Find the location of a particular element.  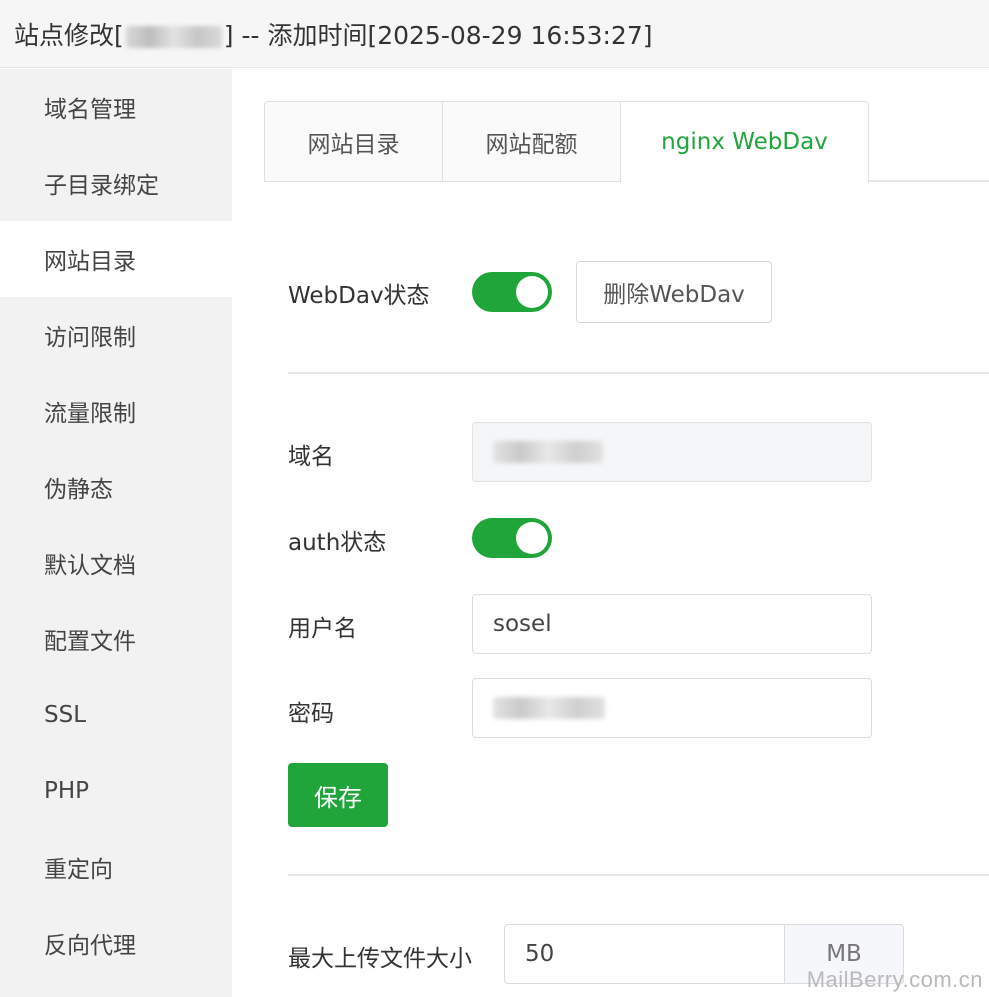

domain-label: 域名 is located at coordinates (311, 457).